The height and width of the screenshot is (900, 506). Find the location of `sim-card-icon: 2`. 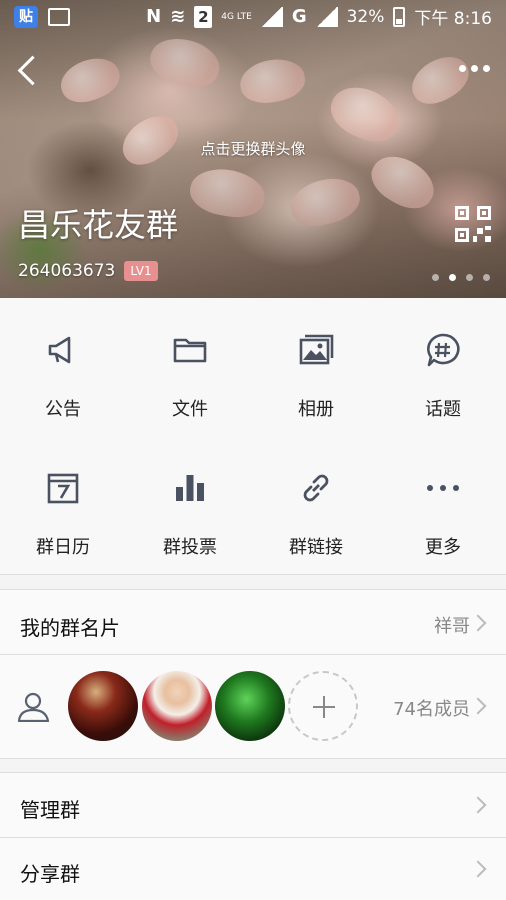

sim-card-icon: 2 is located at coordinates (203, 16).